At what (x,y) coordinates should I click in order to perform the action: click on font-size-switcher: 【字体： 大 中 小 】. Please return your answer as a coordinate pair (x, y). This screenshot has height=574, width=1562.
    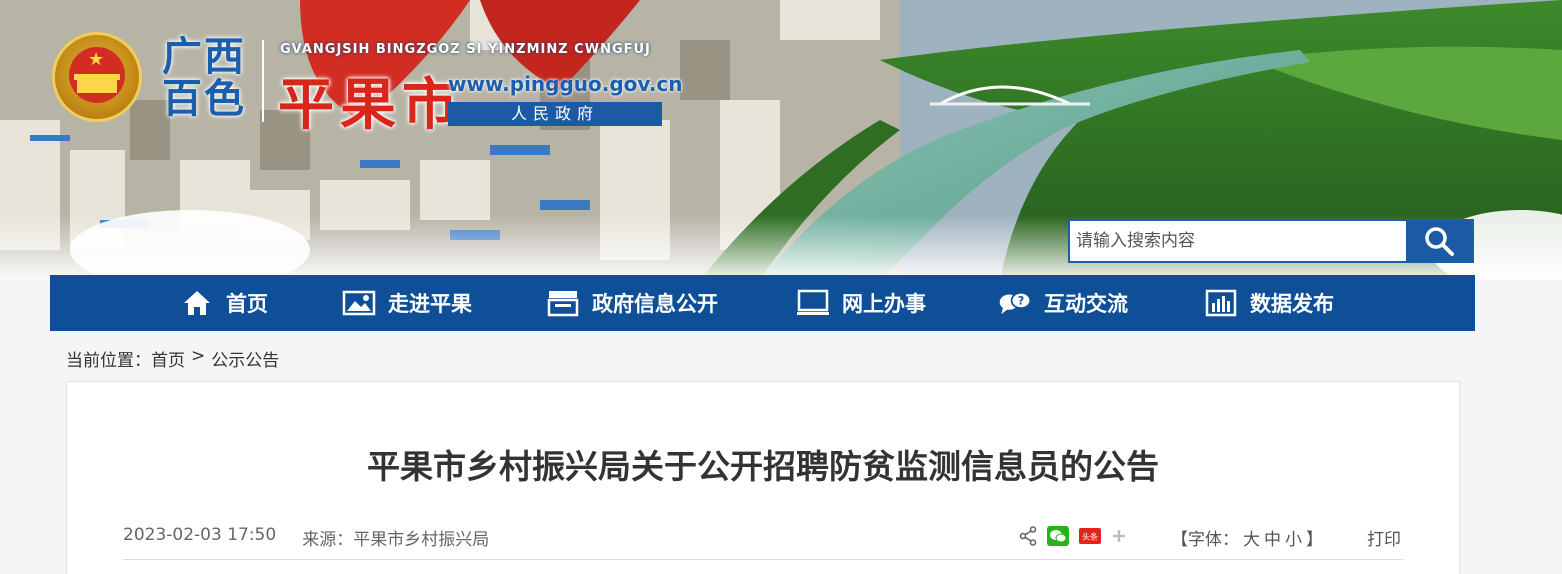
    Looking at the image, I should click on (1247, 537).